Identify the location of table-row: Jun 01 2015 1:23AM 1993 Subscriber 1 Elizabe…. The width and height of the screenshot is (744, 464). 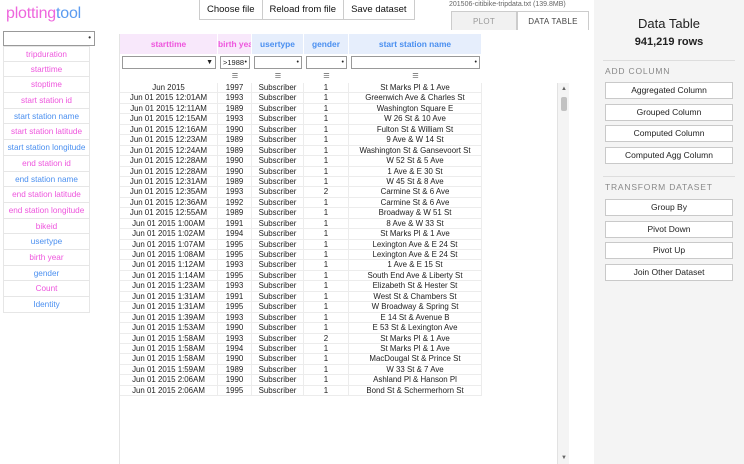
(344, 286).